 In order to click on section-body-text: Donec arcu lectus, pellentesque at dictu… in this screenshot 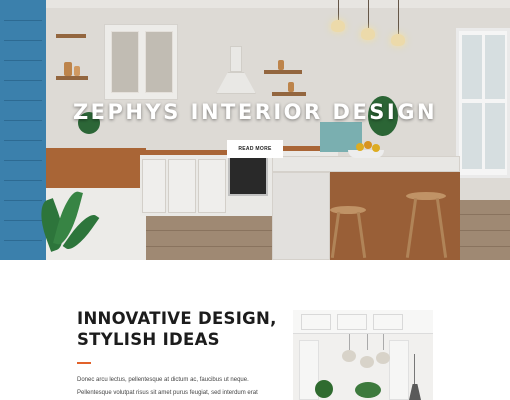, I will do `click(182, 387)`.